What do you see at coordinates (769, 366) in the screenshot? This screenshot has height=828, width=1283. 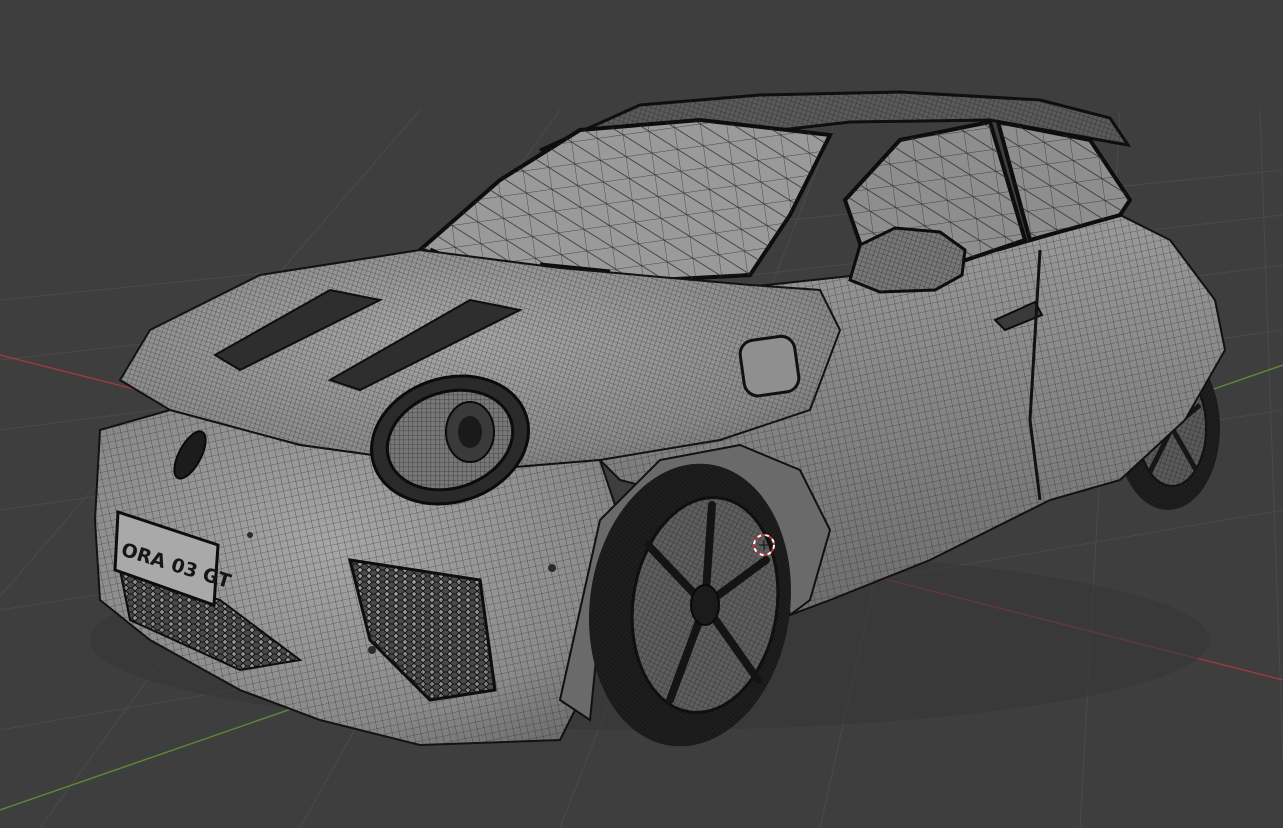 I see `charge-port-door` at bounding box center [769, 366].